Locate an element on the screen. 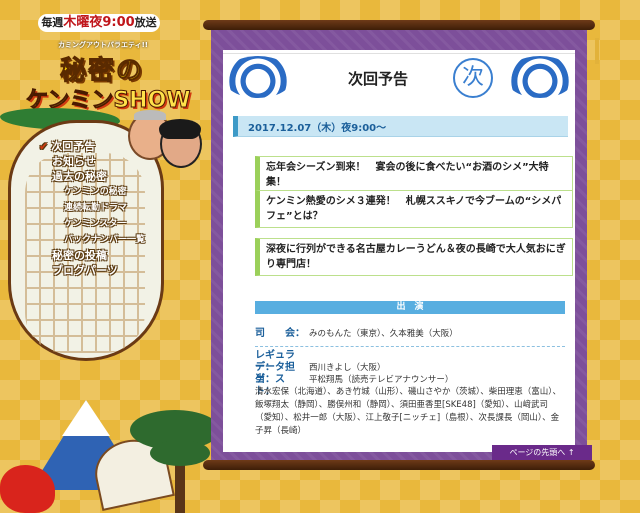 The height and width of the screenshot is (513, 640). nav-item-past: 過去の秘密 is located at coordinates (107, 176).